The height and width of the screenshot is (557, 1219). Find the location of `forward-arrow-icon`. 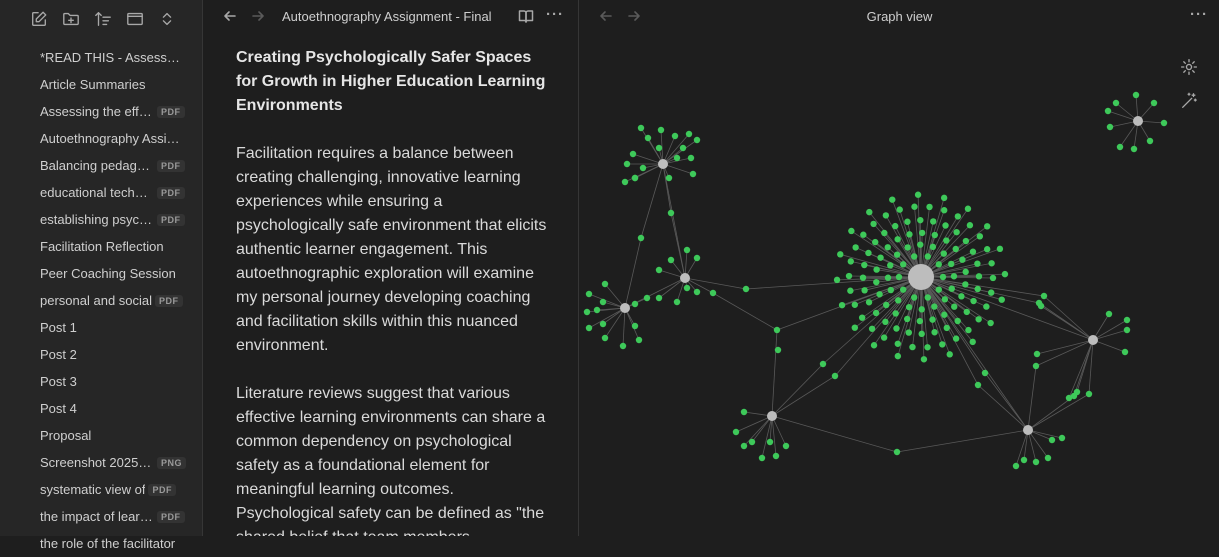

forward-arrow-icon is located at coordinates (259, 17).